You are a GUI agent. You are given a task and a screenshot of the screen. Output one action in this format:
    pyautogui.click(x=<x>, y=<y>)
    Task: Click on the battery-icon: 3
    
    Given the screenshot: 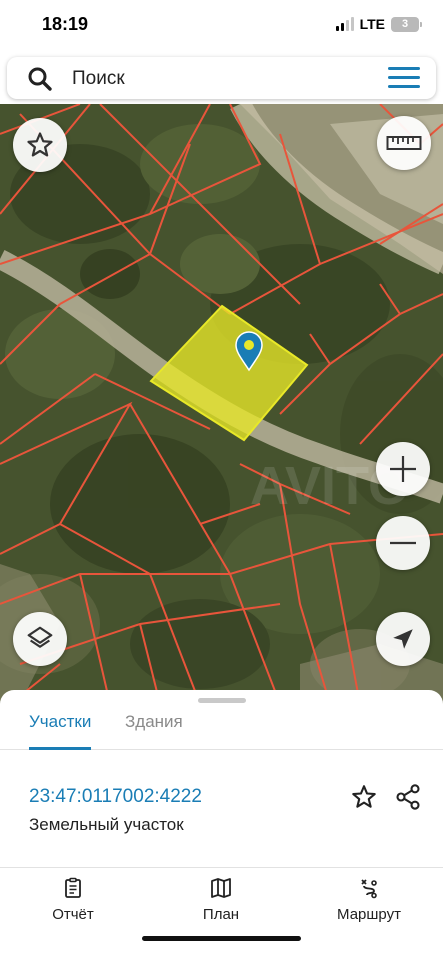 What is the action you would take?
    pyautogui.click(x=406, y=24)
    